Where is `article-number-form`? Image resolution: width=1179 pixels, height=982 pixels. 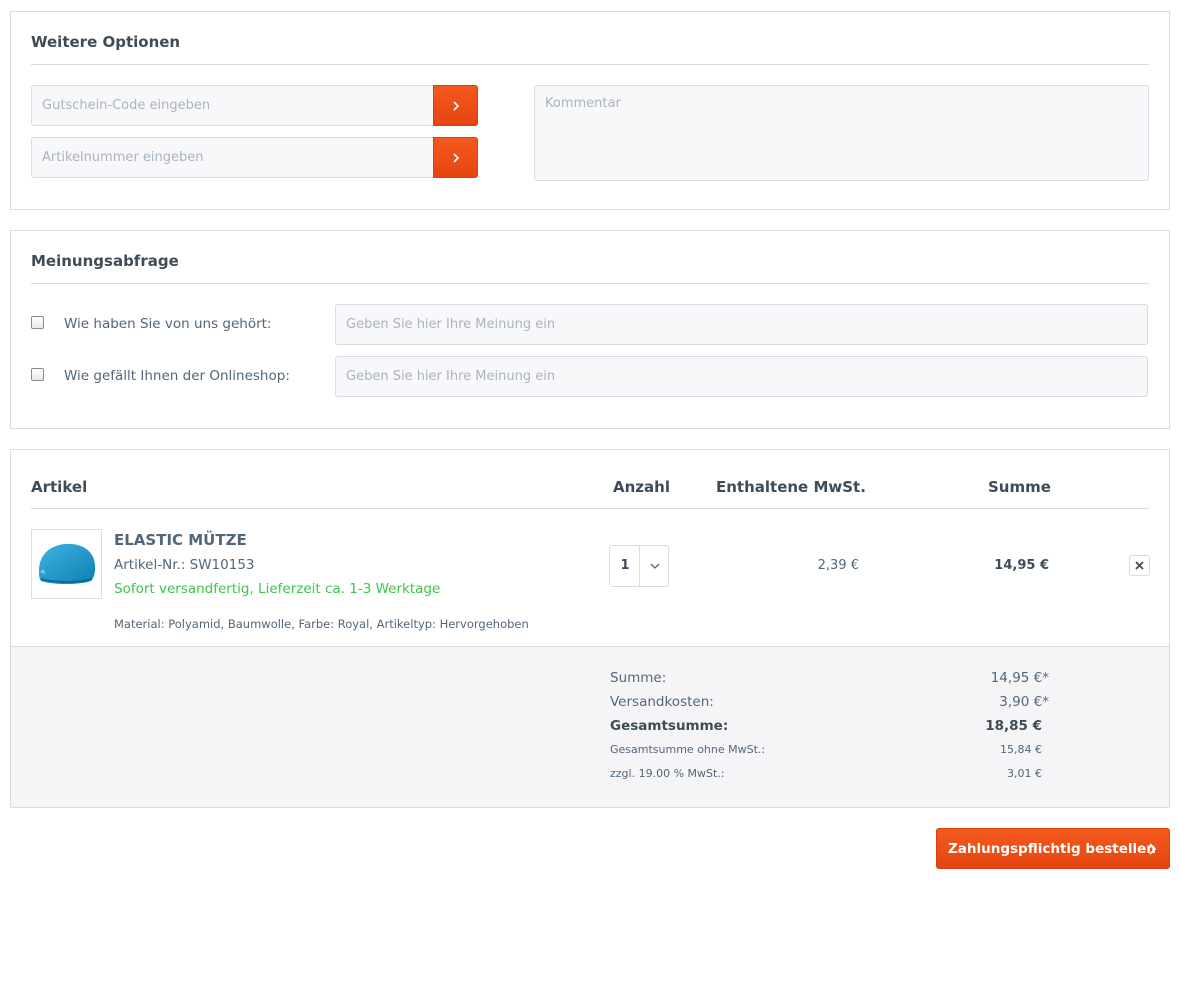 article-number-form is located at coordinates (254, 157).